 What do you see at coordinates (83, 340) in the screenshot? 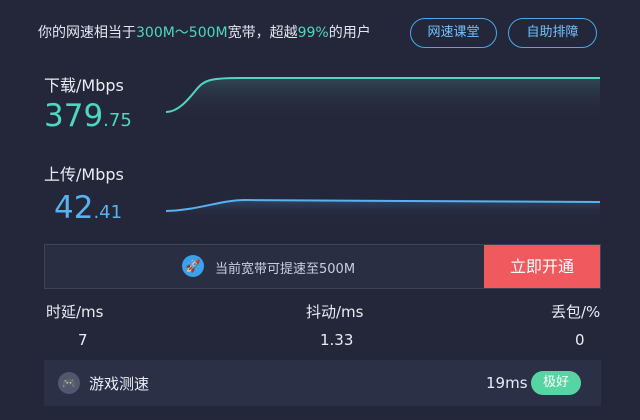
I see `latency-value: 7` at bounding box center [83, 340].